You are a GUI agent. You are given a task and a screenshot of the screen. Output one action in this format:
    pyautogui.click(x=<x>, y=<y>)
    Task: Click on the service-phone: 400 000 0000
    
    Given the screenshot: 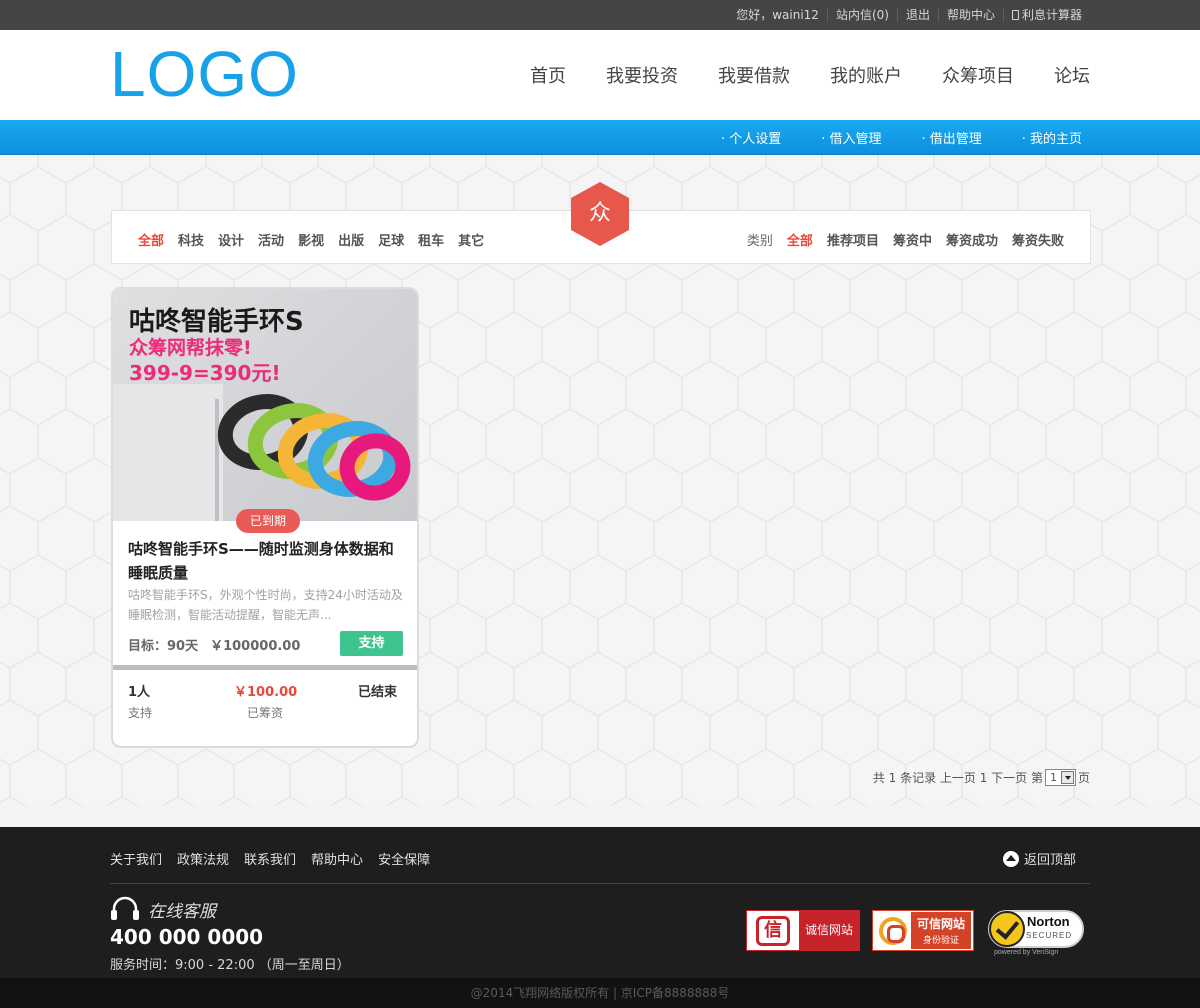 What is the action you would take?
    pyautogui.click(x=187, y=937)
    